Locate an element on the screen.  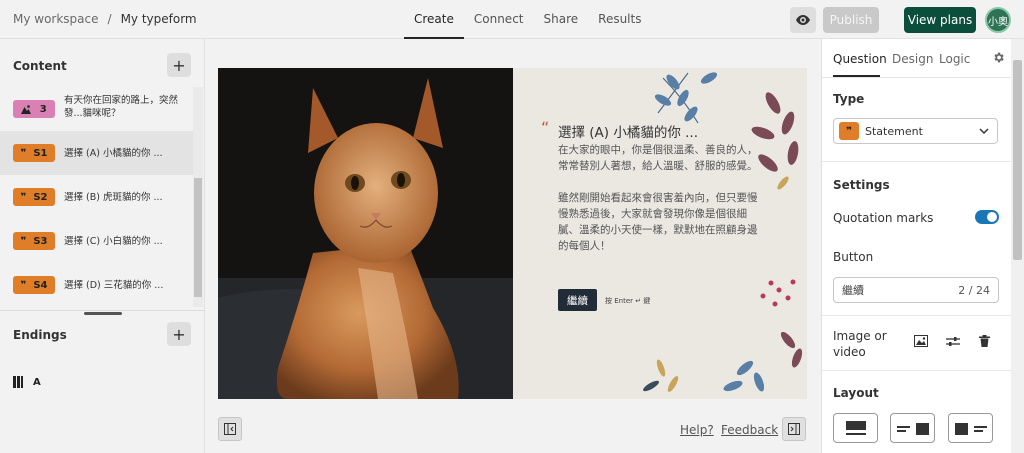
breadcrumb-workspace: My workspace is located at coordinates (56, 19).